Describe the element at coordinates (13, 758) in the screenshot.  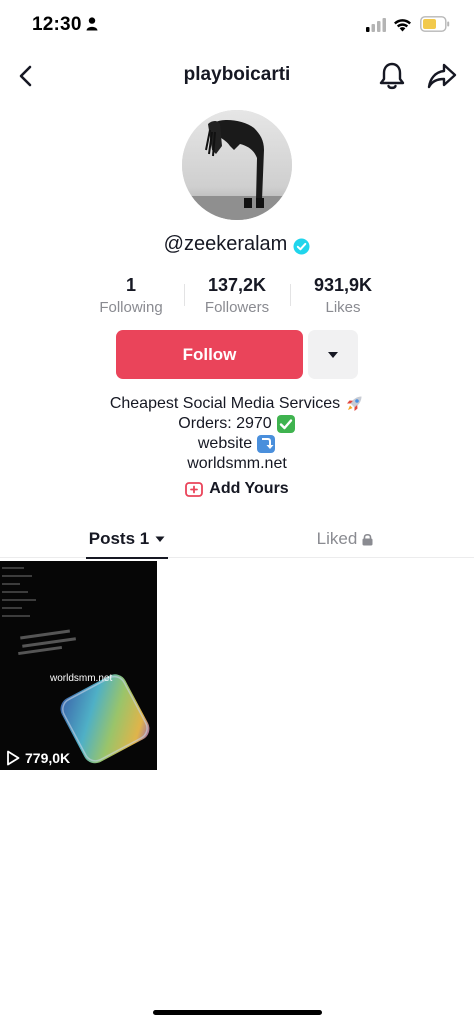
I see `play-icon` at that location.